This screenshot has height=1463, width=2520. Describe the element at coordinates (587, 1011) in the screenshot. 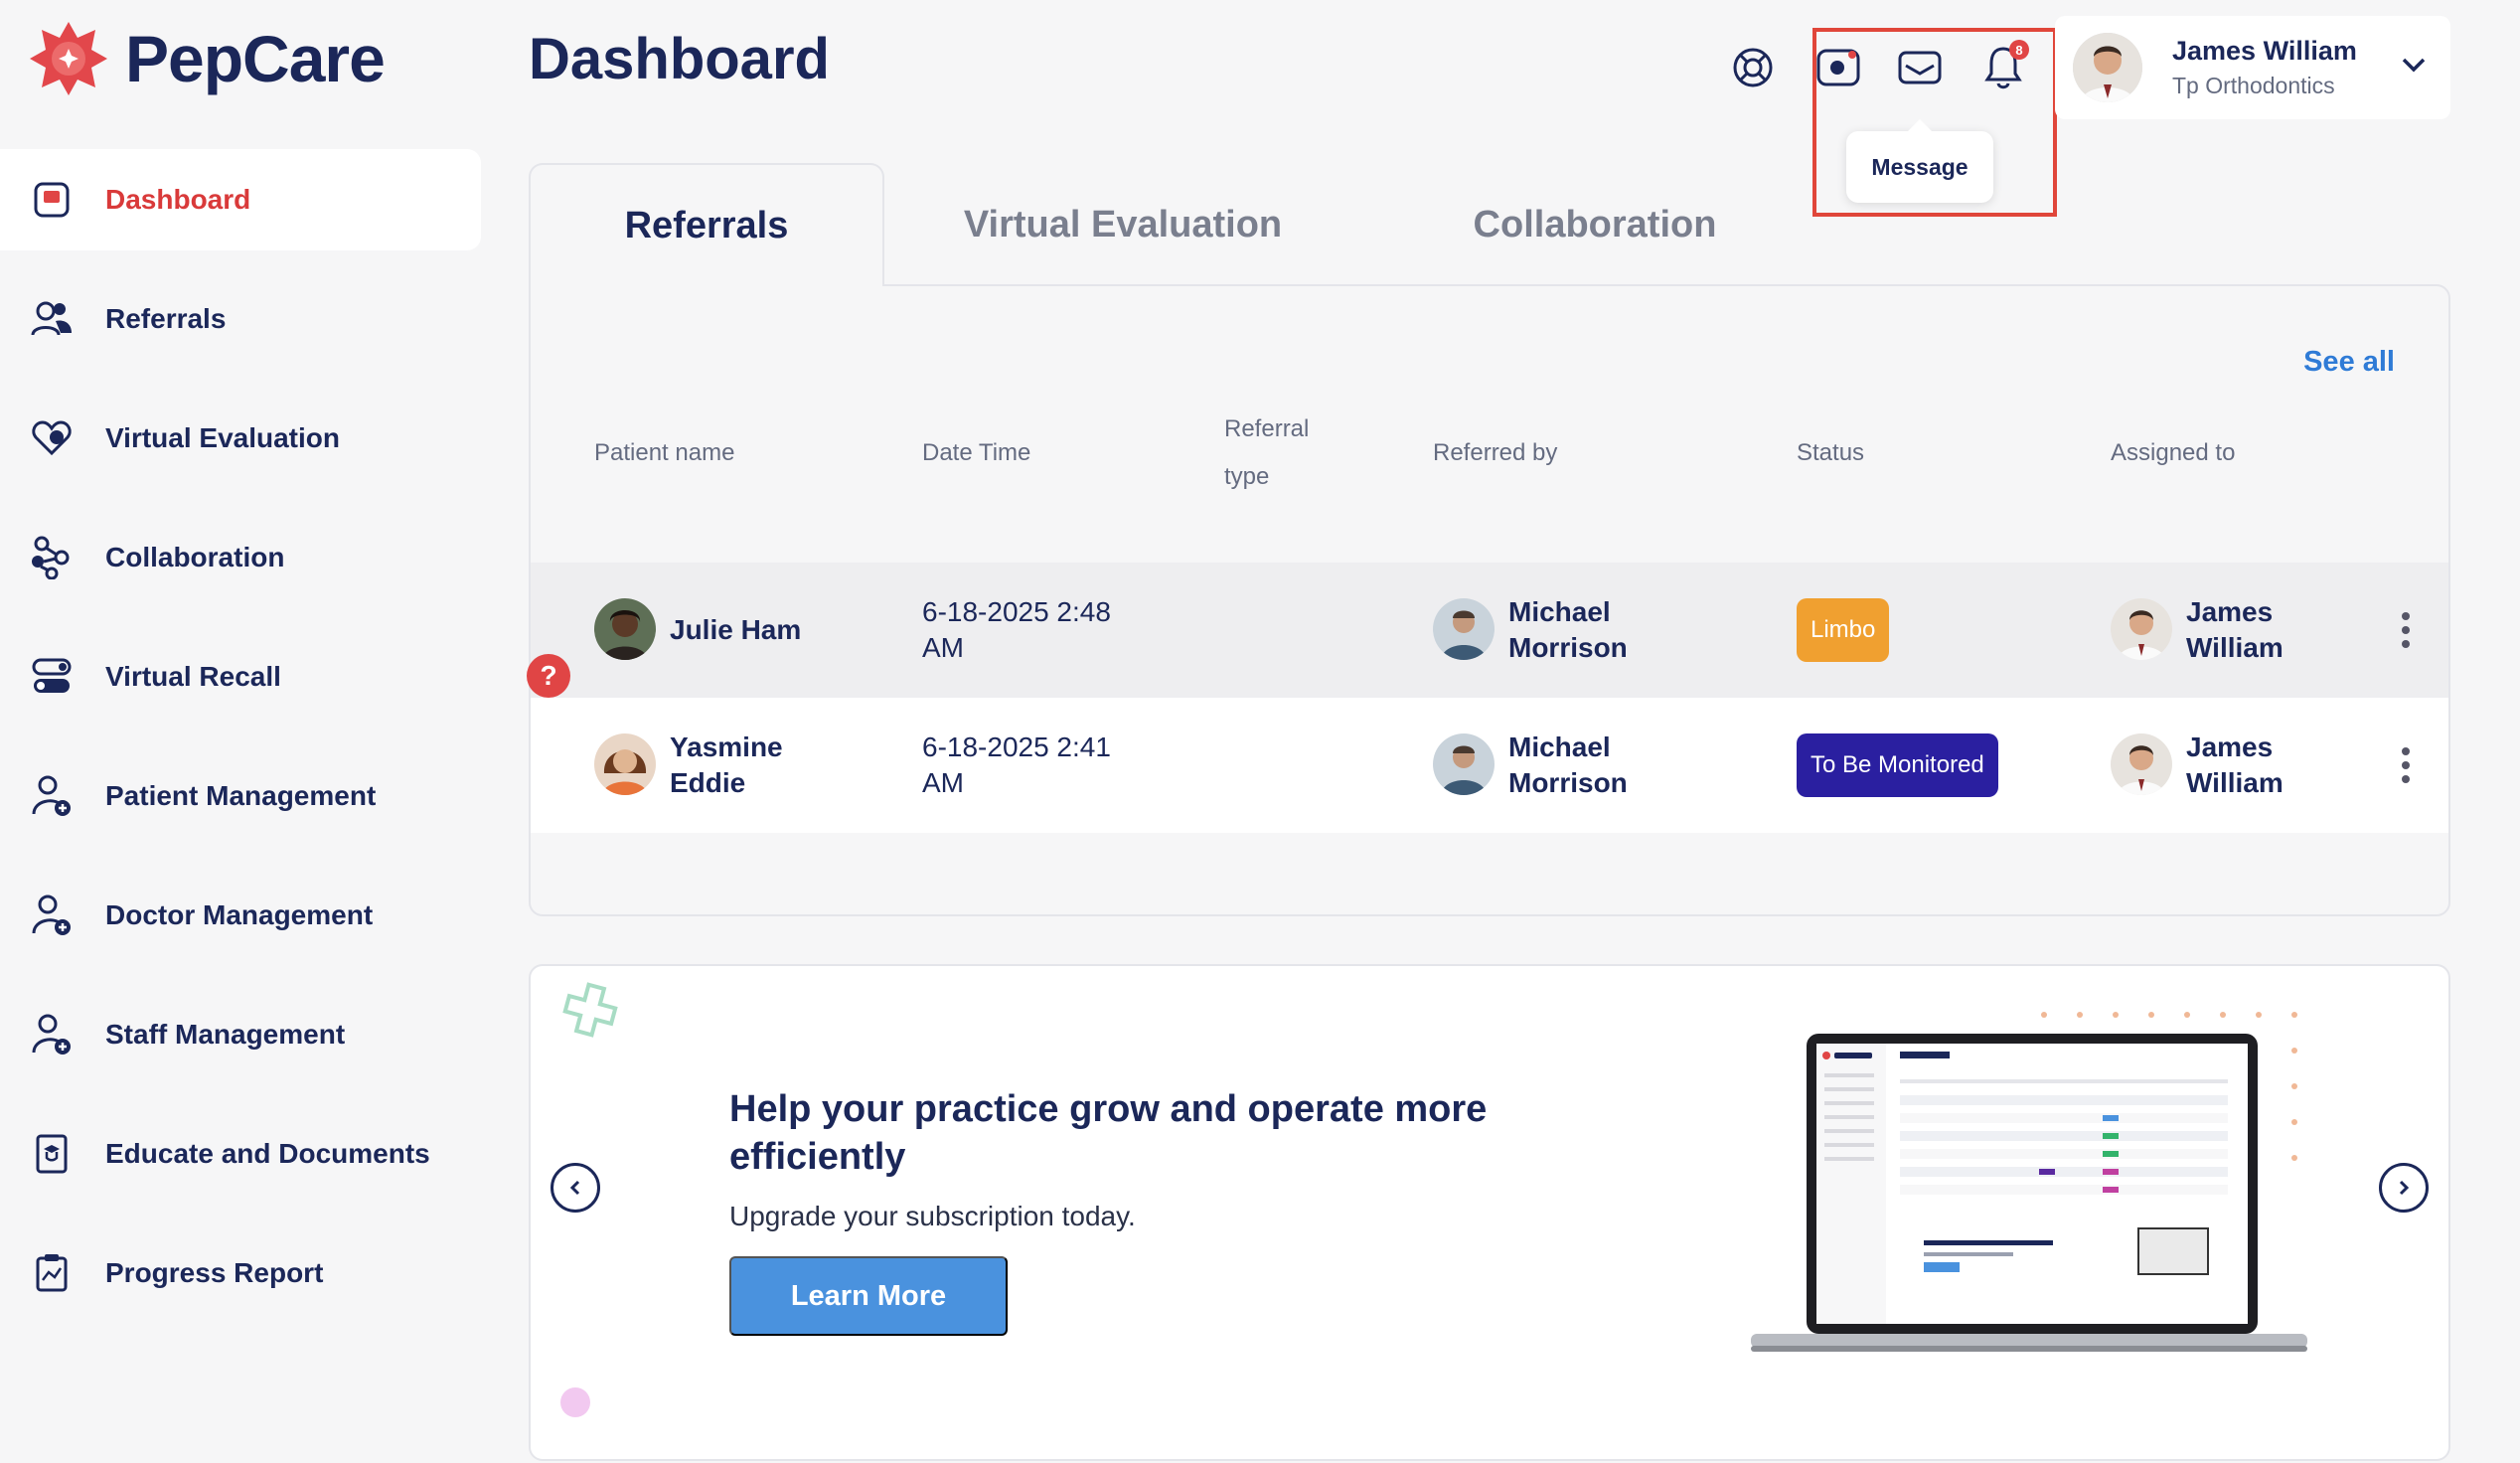

I see `plus-decoration-icon` at that location.